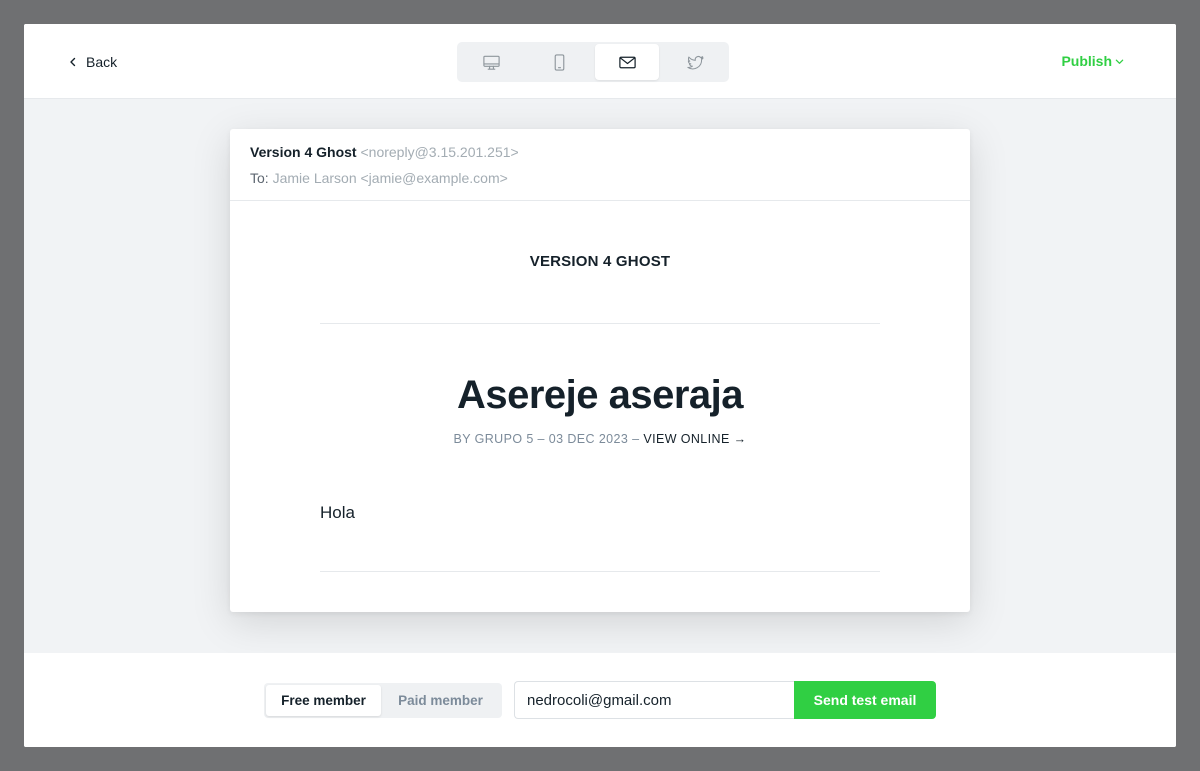  I want to click on free-member-option: Free member, so click(323, 700).